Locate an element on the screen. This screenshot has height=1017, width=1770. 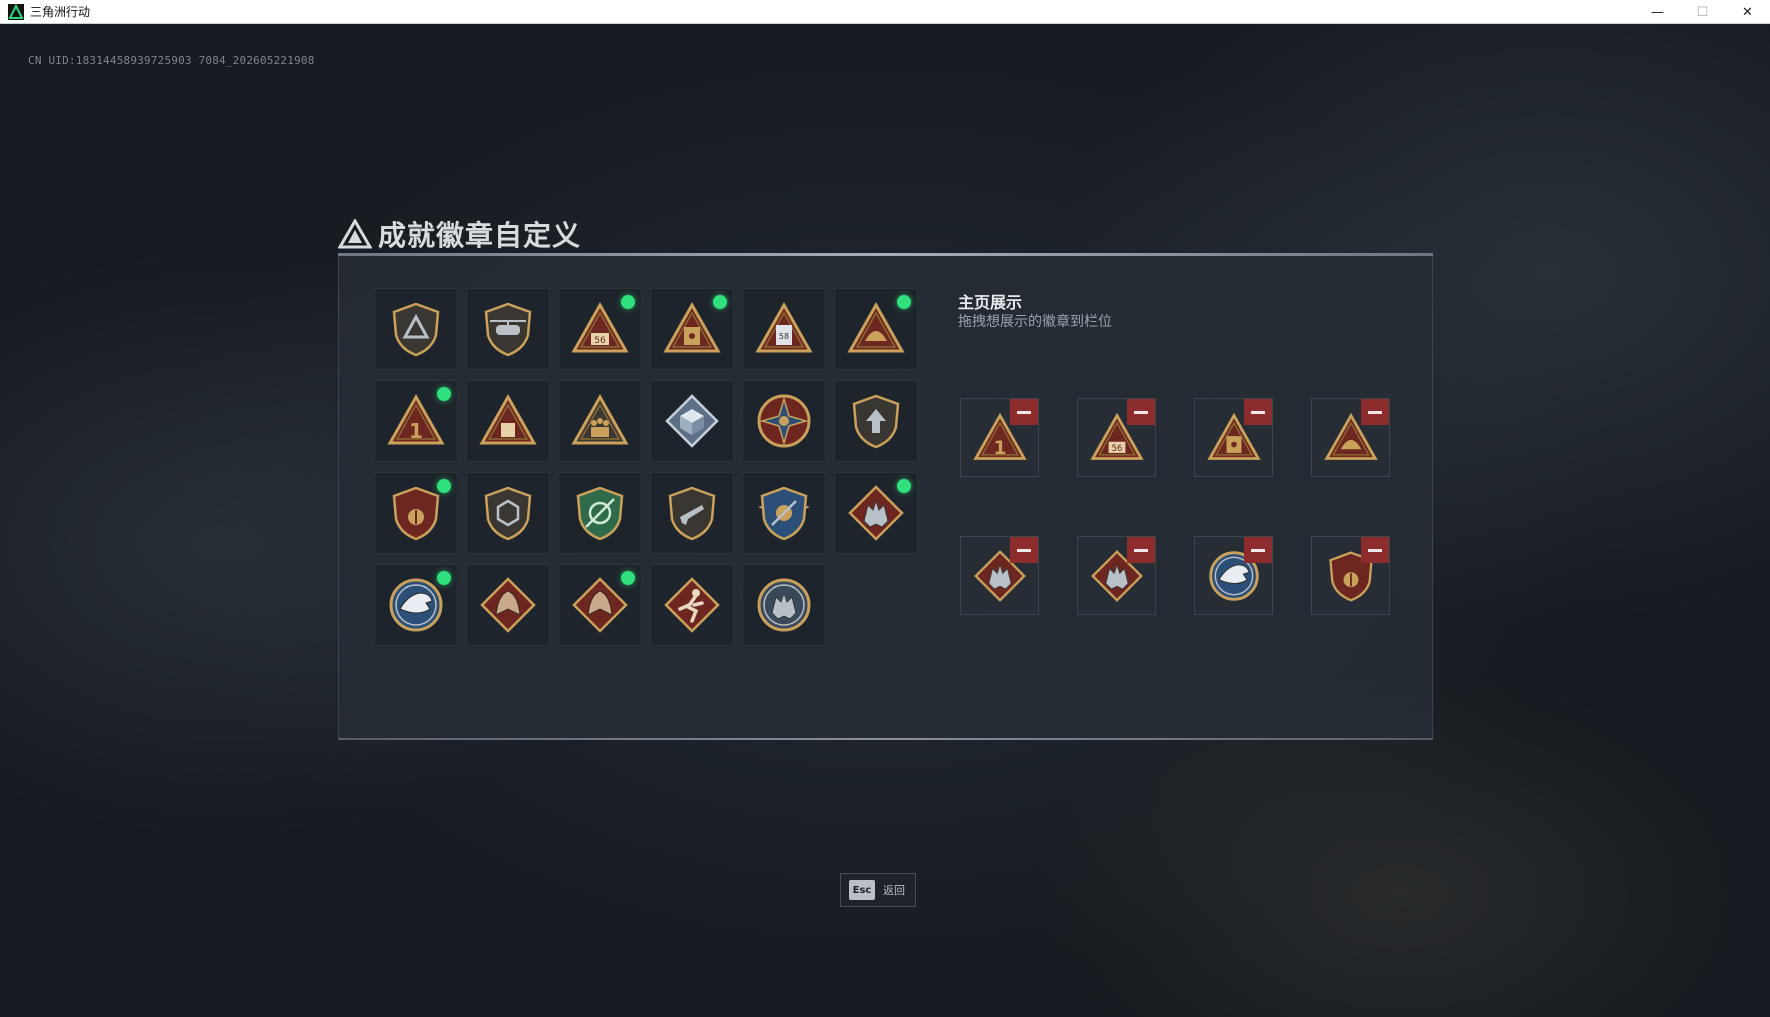
svg-text: 58 is located at coordinates (784, 336).